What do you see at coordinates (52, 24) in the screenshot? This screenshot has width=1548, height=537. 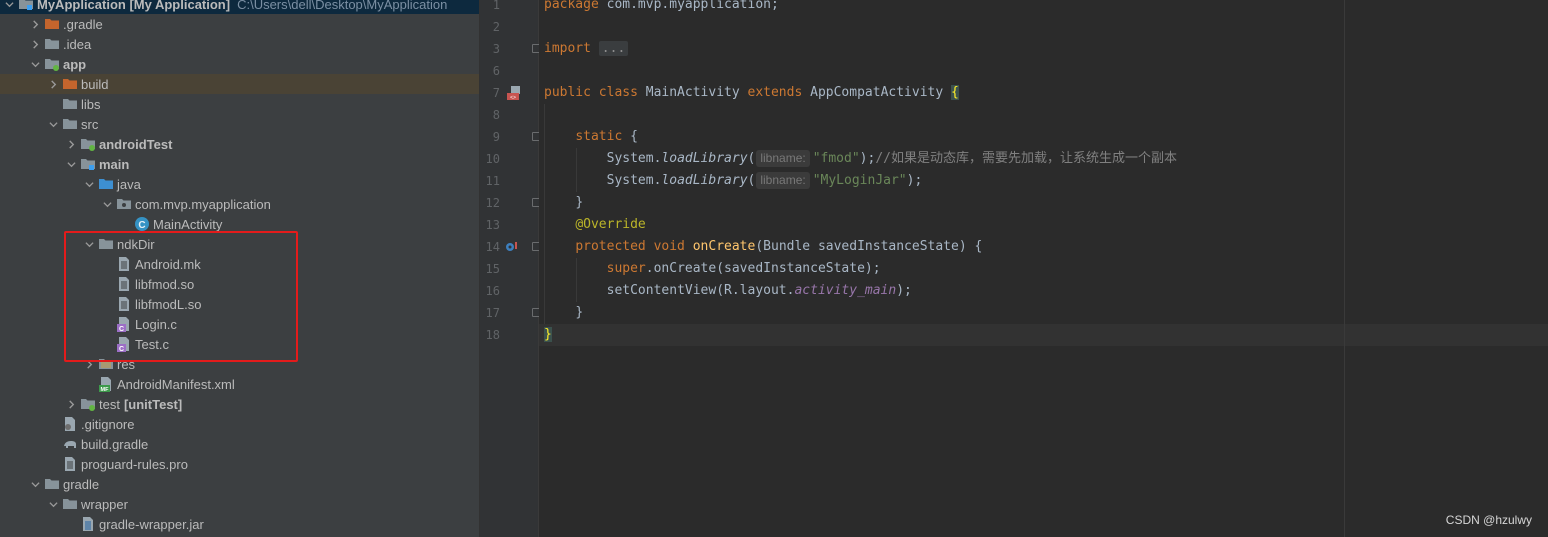 I see `excluded-folder-icon` at bounding box center [52, 24].